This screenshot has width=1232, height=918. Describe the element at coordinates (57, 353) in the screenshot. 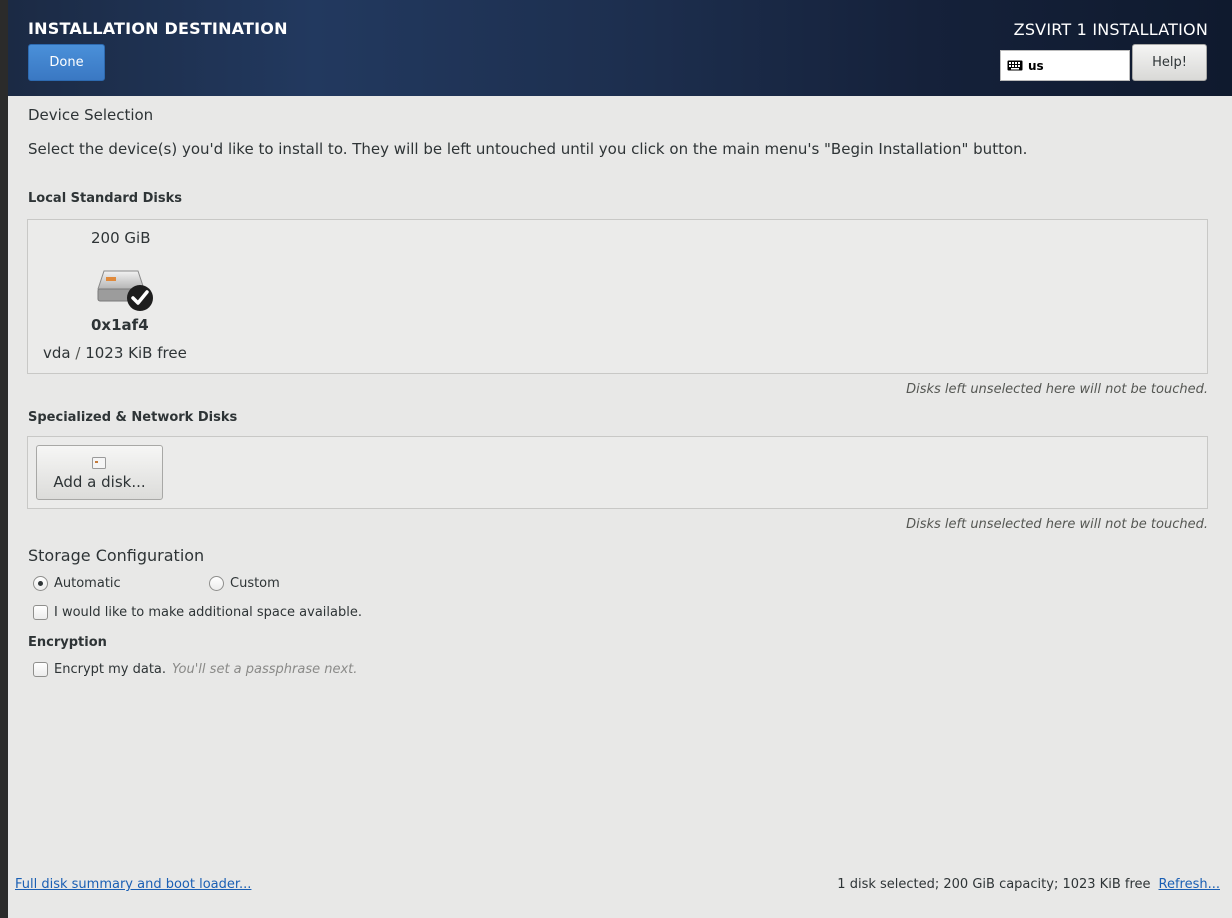

I see `disk-device: vda` at that location.